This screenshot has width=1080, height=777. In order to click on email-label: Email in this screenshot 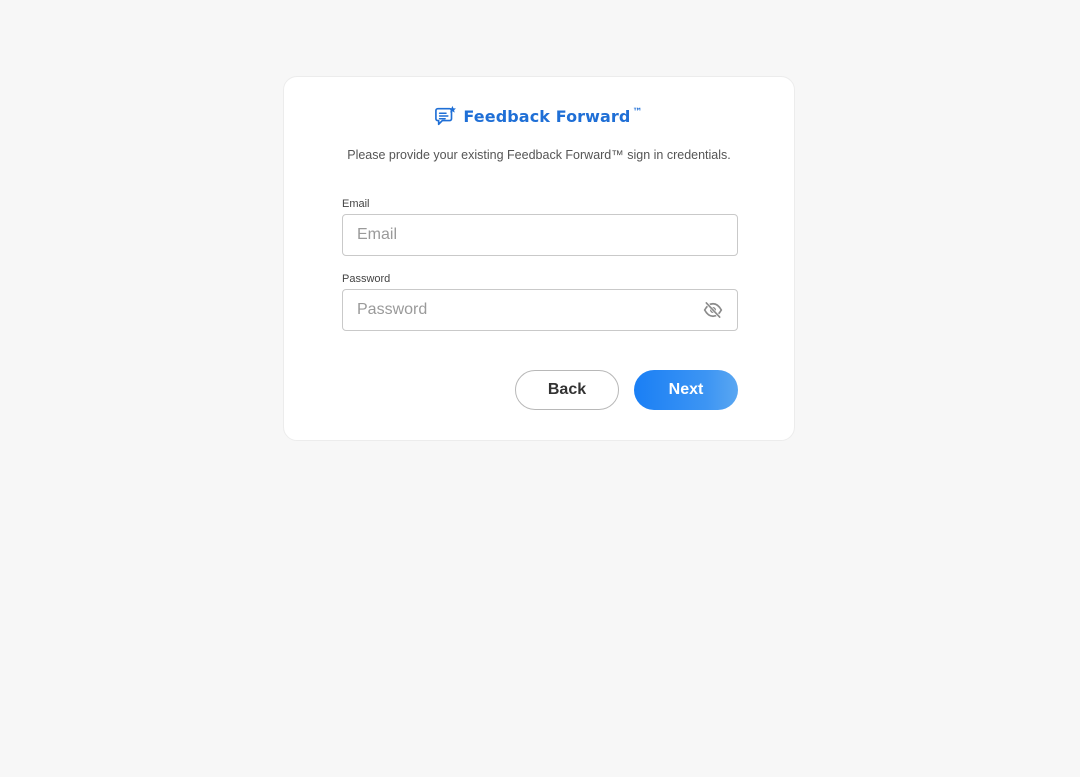, I will do `click(356, 204)`.